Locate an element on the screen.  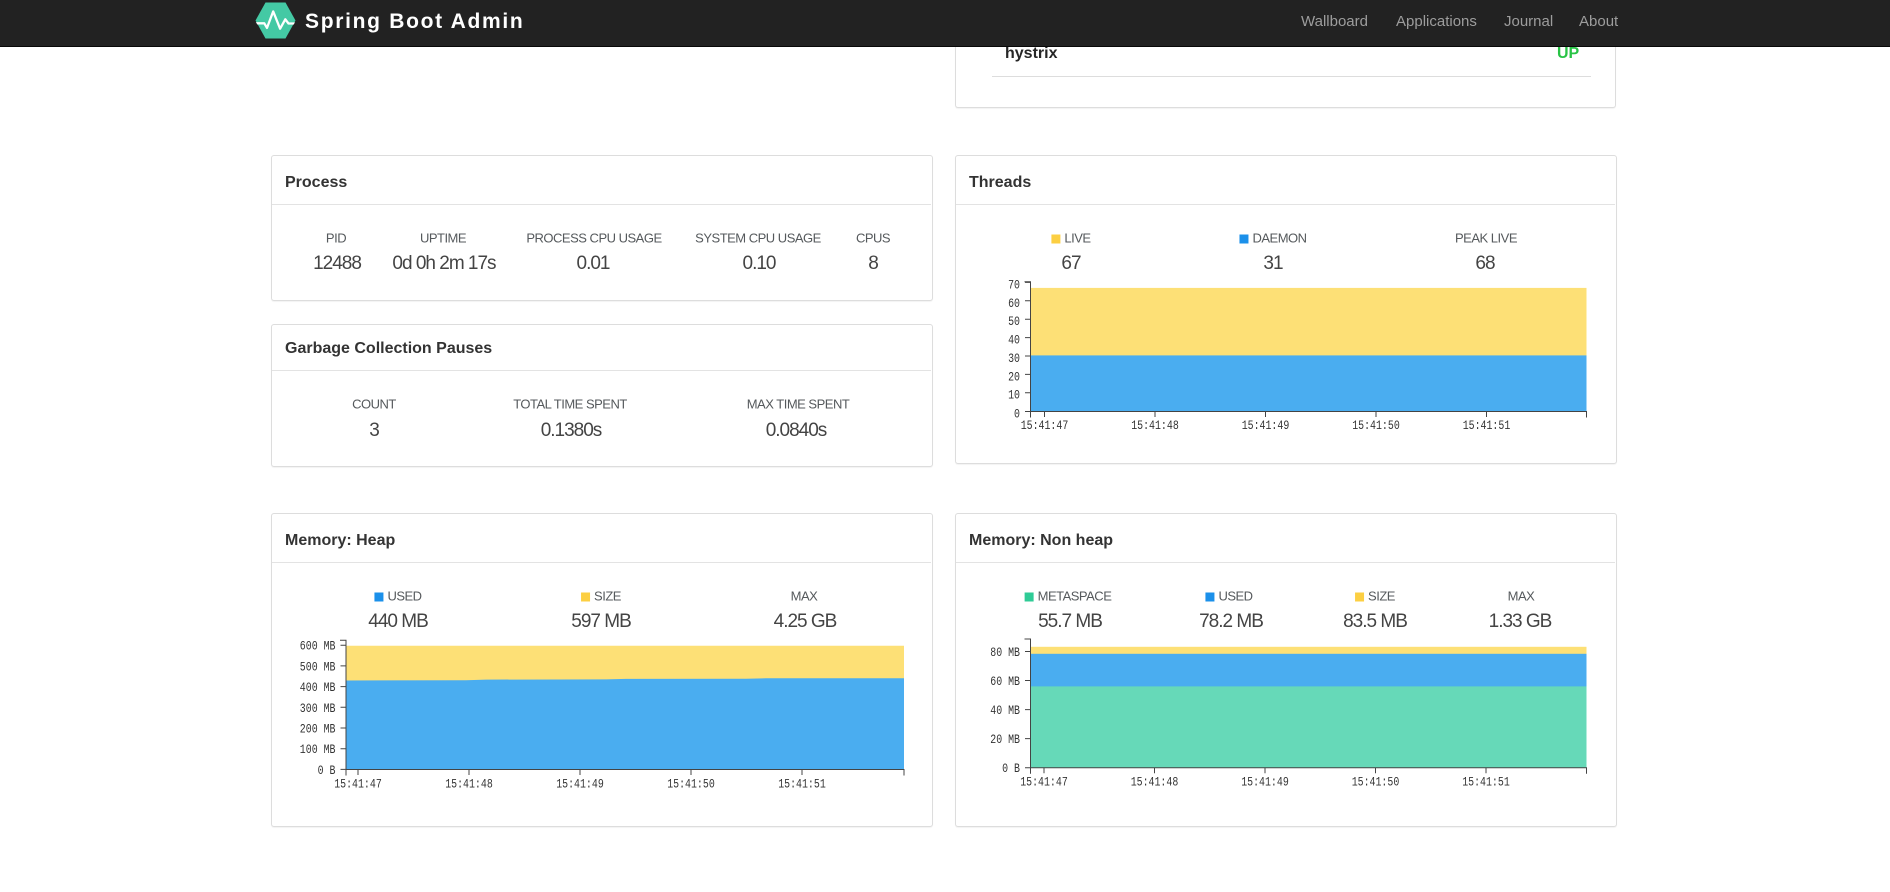
svg-text: 20 MB is located at coordinates (1005, 739).